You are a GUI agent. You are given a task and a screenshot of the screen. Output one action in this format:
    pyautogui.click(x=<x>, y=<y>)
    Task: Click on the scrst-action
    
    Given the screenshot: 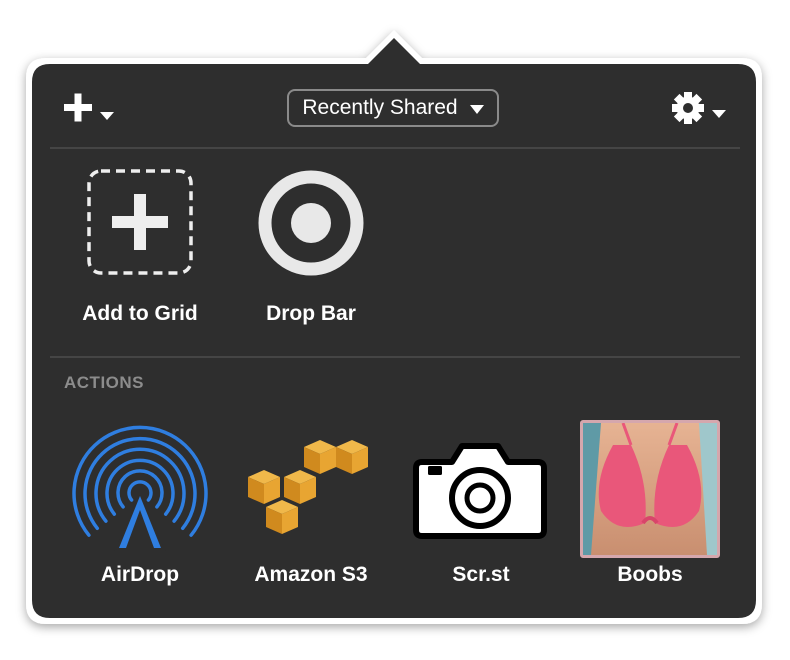 What is the action you would take?
    pyautogui.click(x=480, y=490)
    